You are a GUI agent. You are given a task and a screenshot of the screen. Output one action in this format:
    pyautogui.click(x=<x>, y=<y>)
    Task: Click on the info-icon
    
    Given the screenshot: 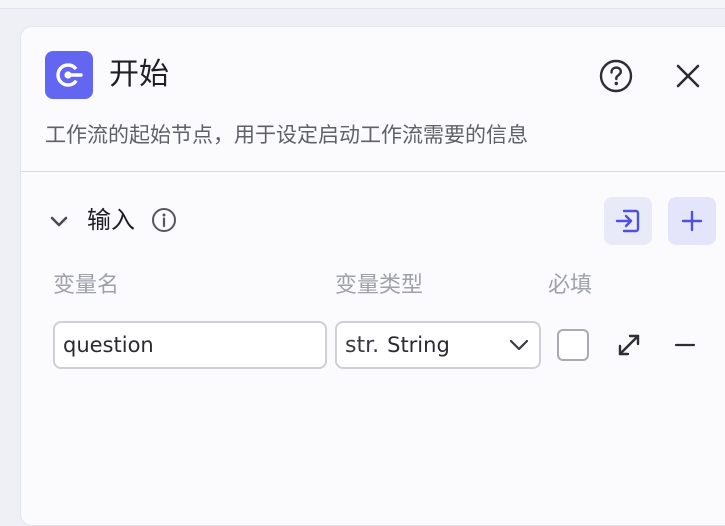 What is the action you would take?
    pyautogui.click(x=164, y=220)
    